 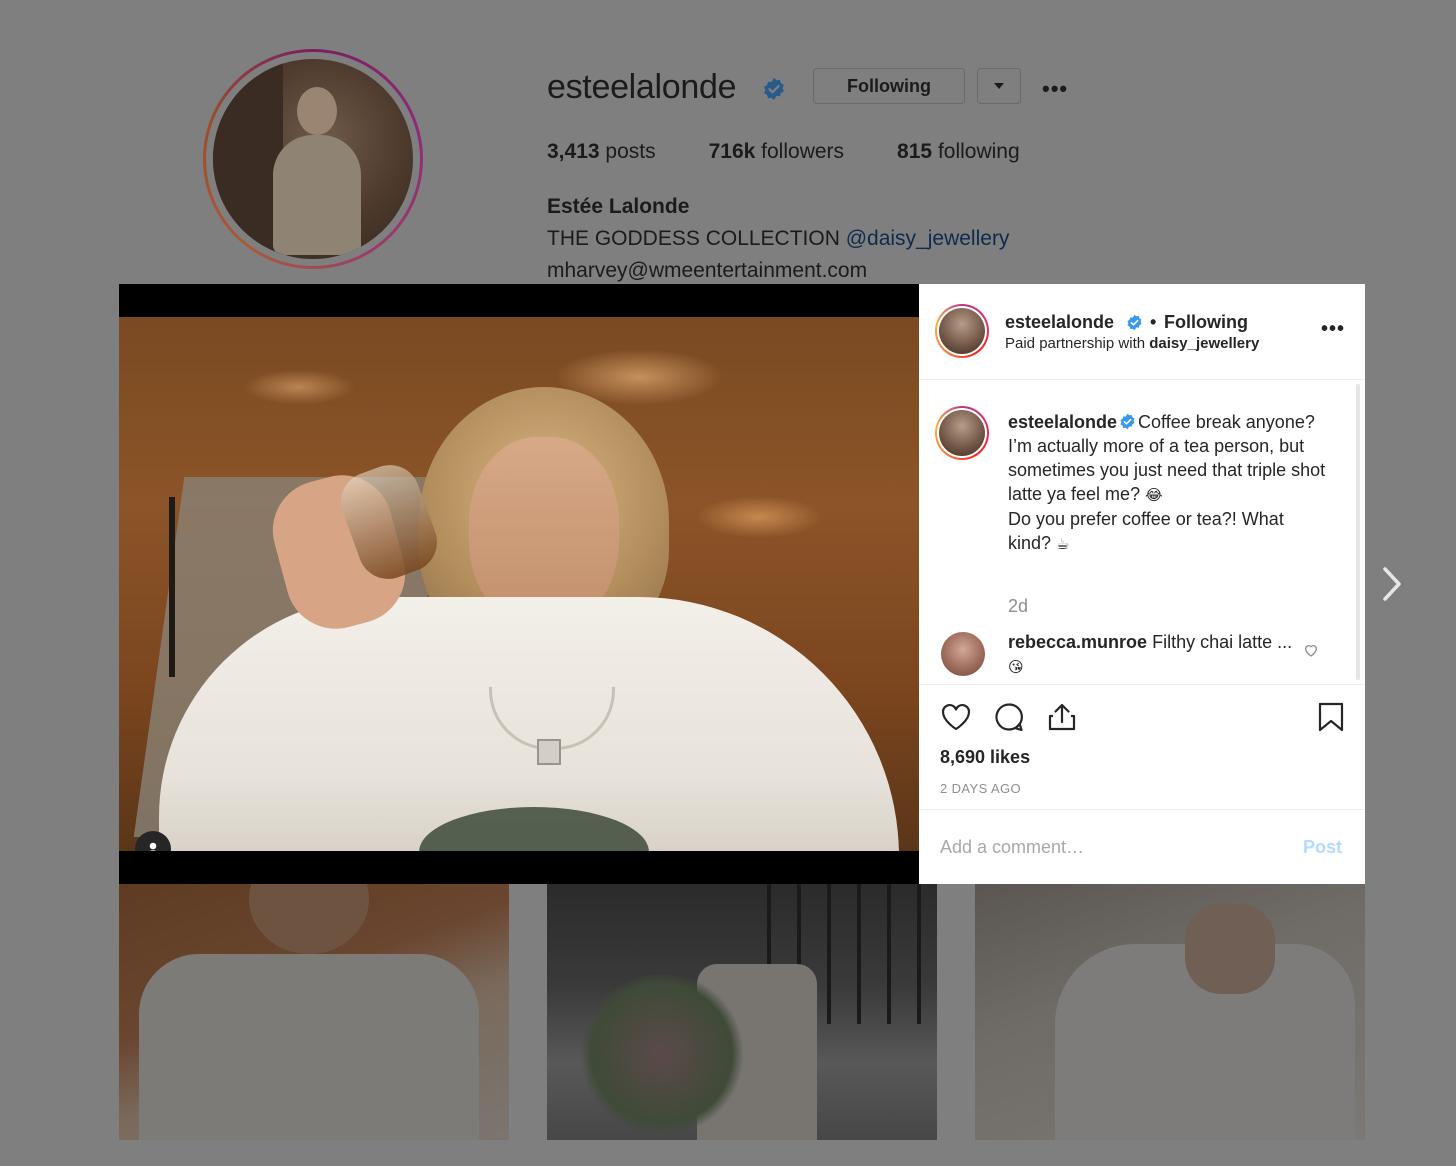 I want to click on more-options-button: •••, so click(x=1055, y=89).